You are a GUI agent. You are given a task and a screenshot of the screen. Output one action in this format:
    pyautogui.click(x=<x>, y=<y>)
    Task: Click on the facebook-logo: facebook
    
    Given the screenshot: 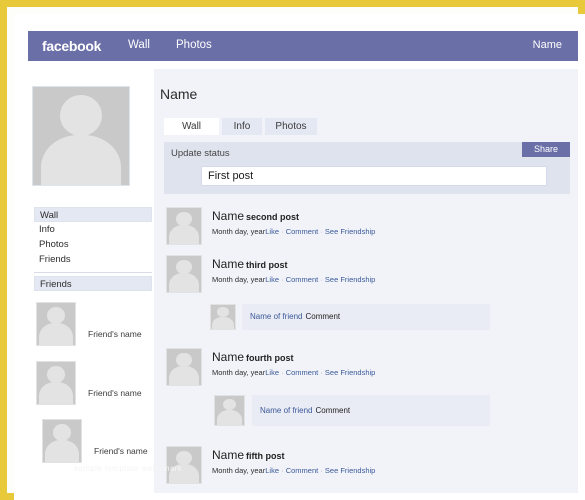 What is the action you would take?
    pyautogui.click(x=71, y=46)
    